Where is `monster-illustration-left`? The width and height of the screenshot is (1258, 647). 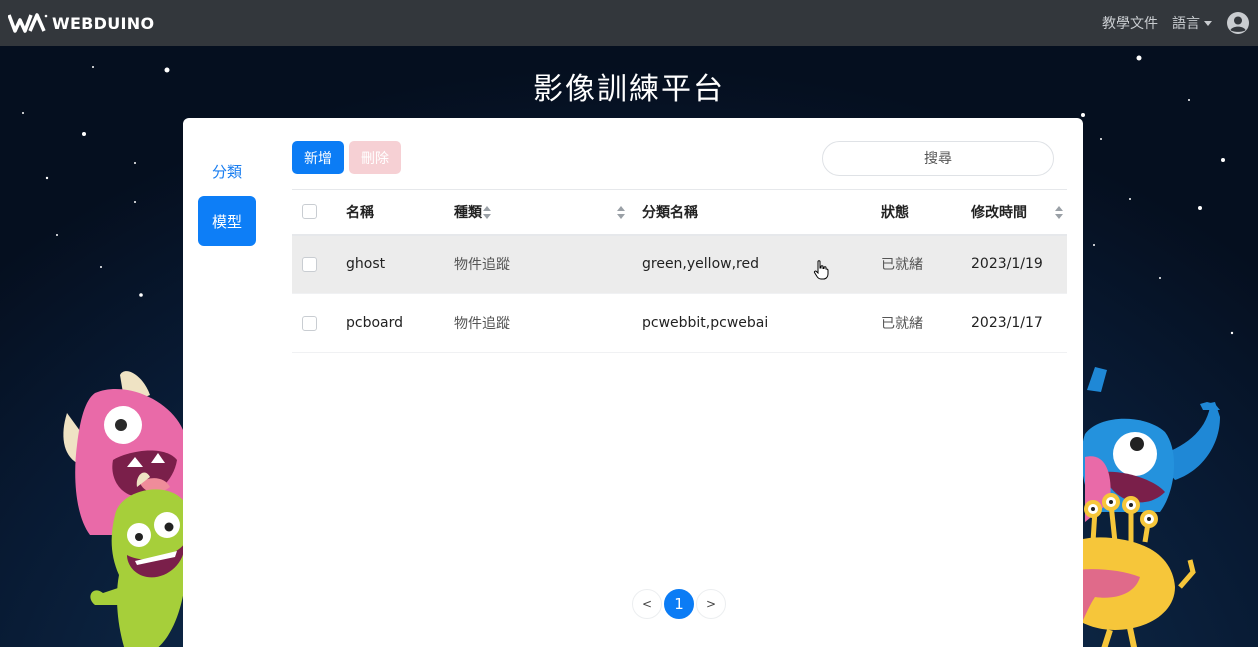 monster-illustration-left is located at coordinates (126, 509).